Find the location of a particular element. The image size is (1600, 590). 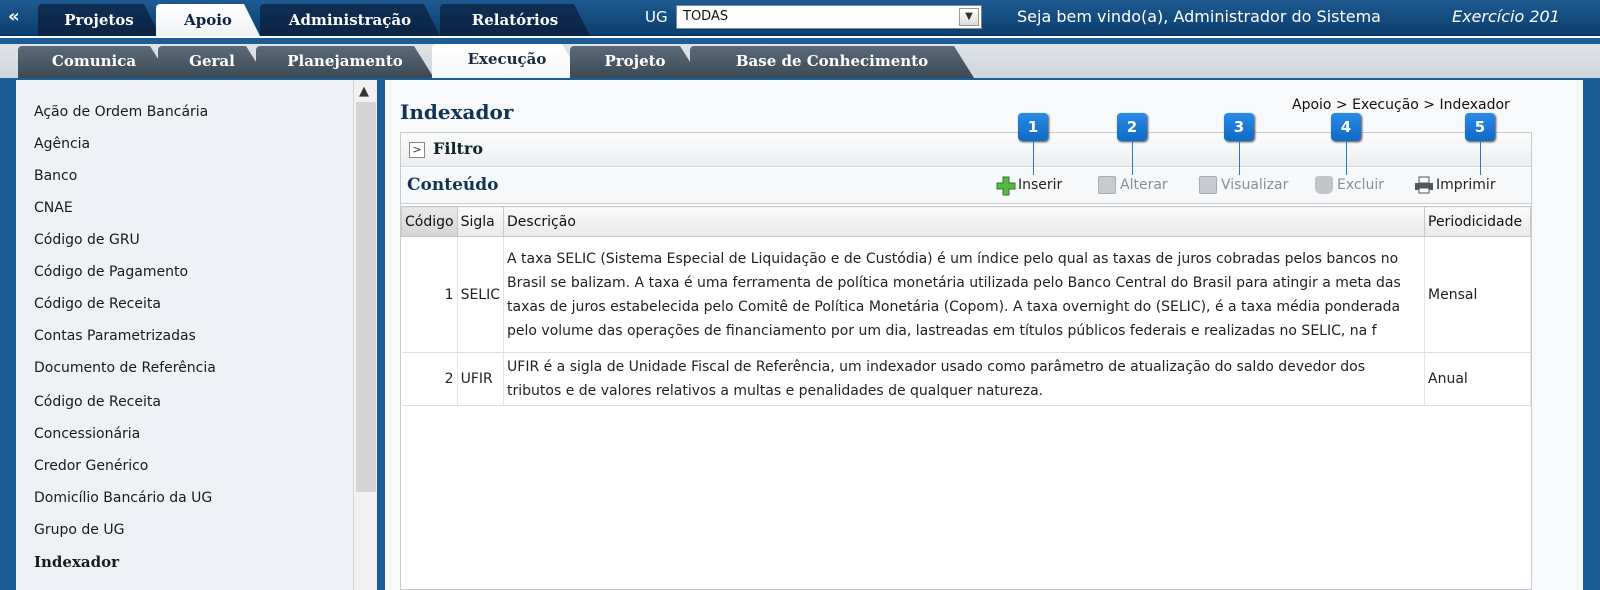

delete-button: Excluir is located at coordinates (1349, 186).